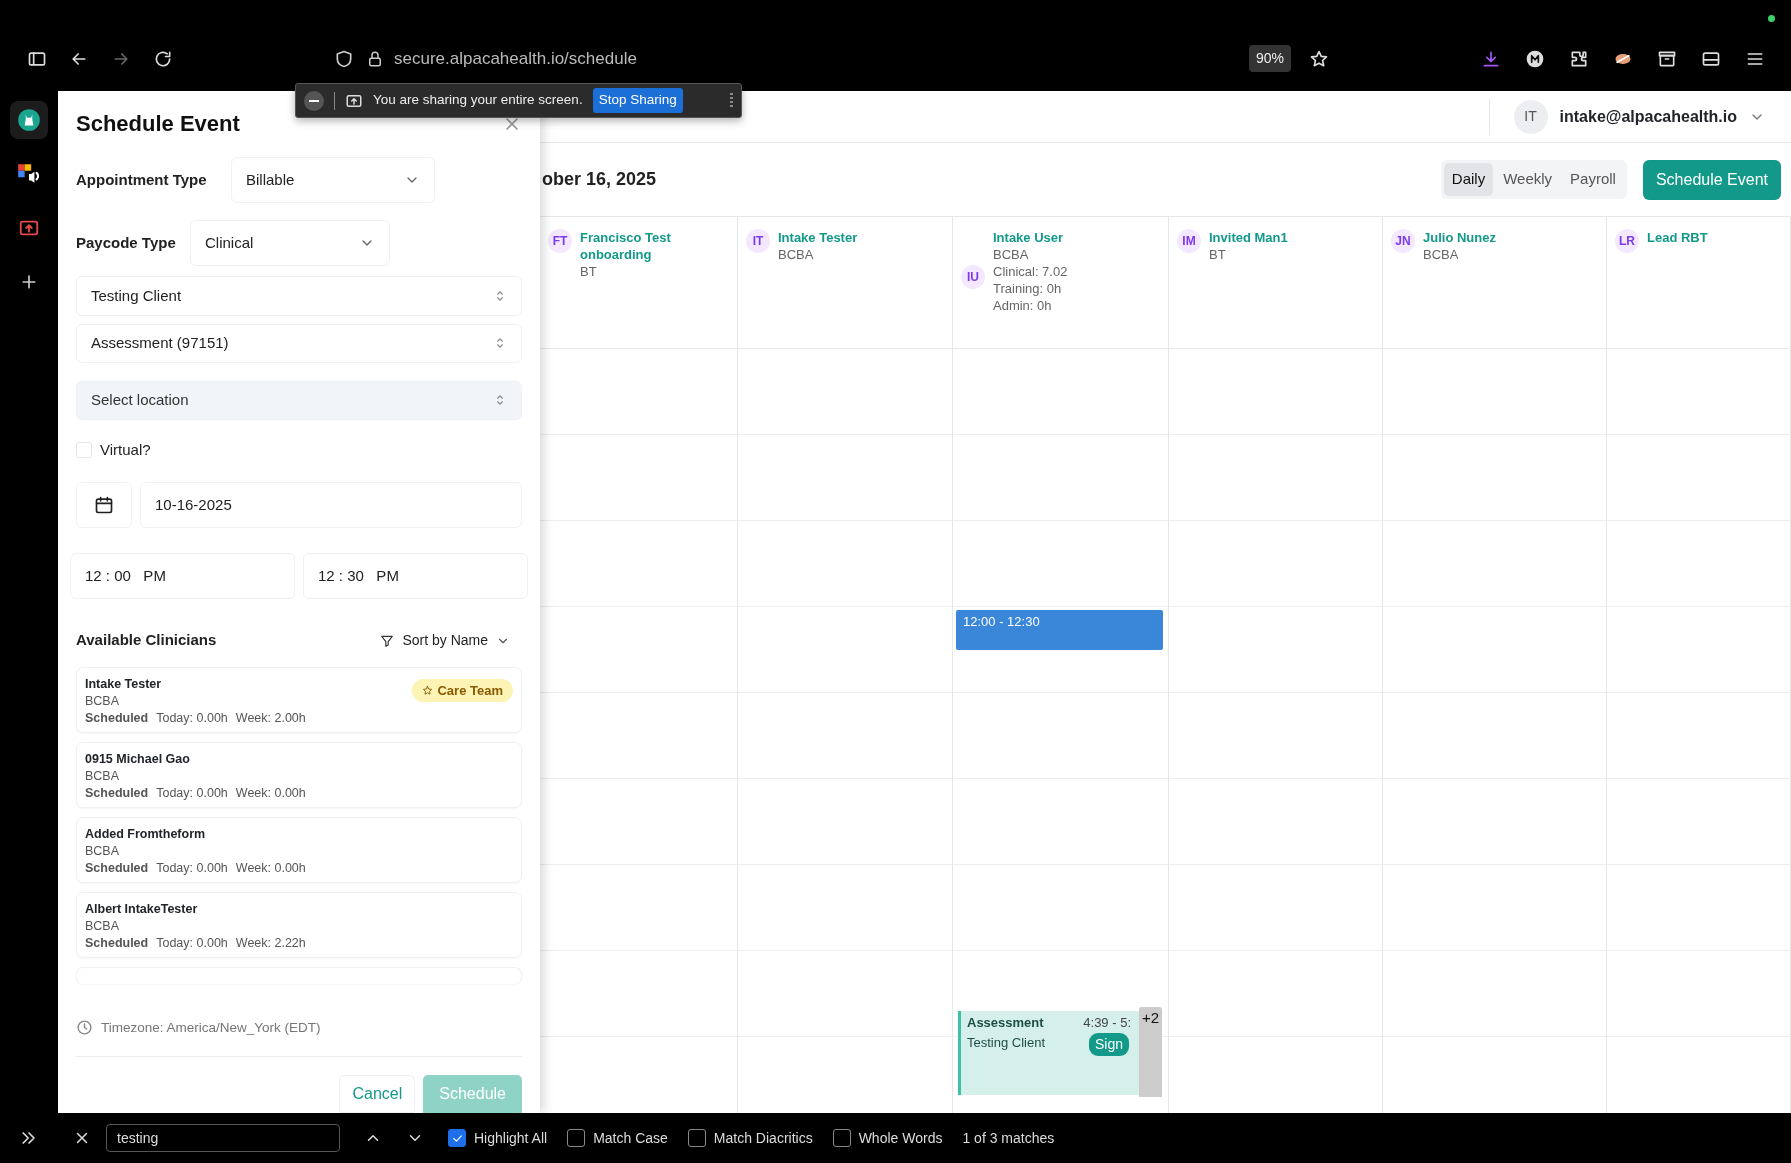 This screenshot has width=1791, height=1163. What do you see at coordinates (1150, 1052) in the screenshot?
I see `more-events-tag: +2` at bounding box center [1150, 1052].